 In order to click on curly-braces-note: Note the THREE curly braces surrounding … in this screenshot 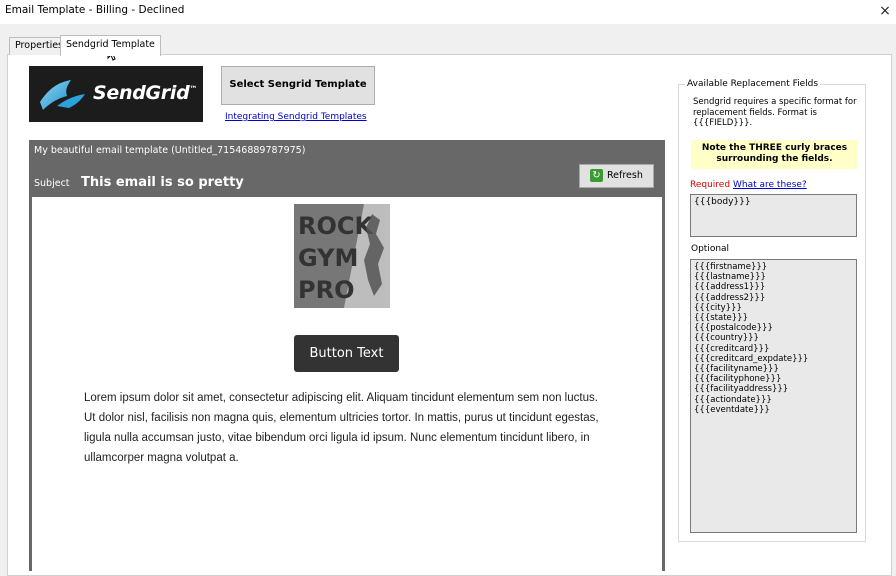, I will do `click(774, 154)`.